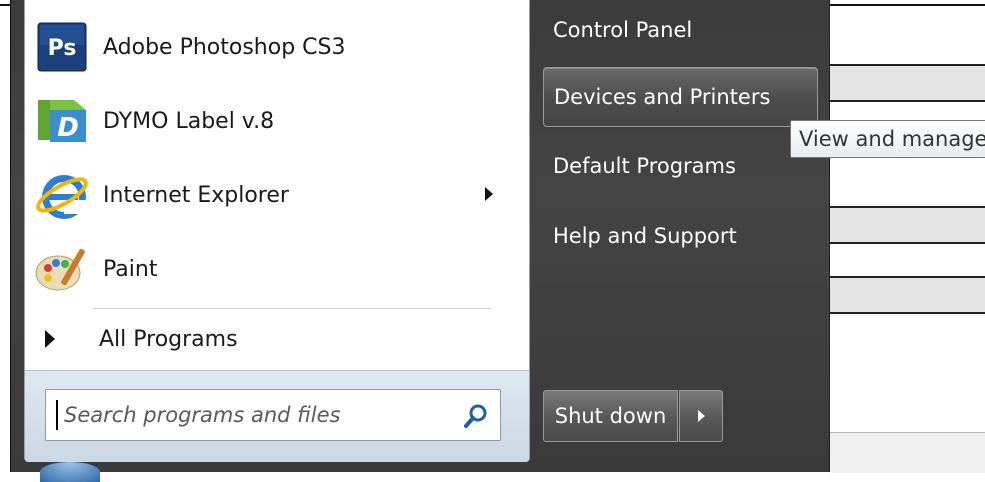 This screenshot has width=985, height=482. I want to click on submenu-arrow-icon, so click(489, 194).